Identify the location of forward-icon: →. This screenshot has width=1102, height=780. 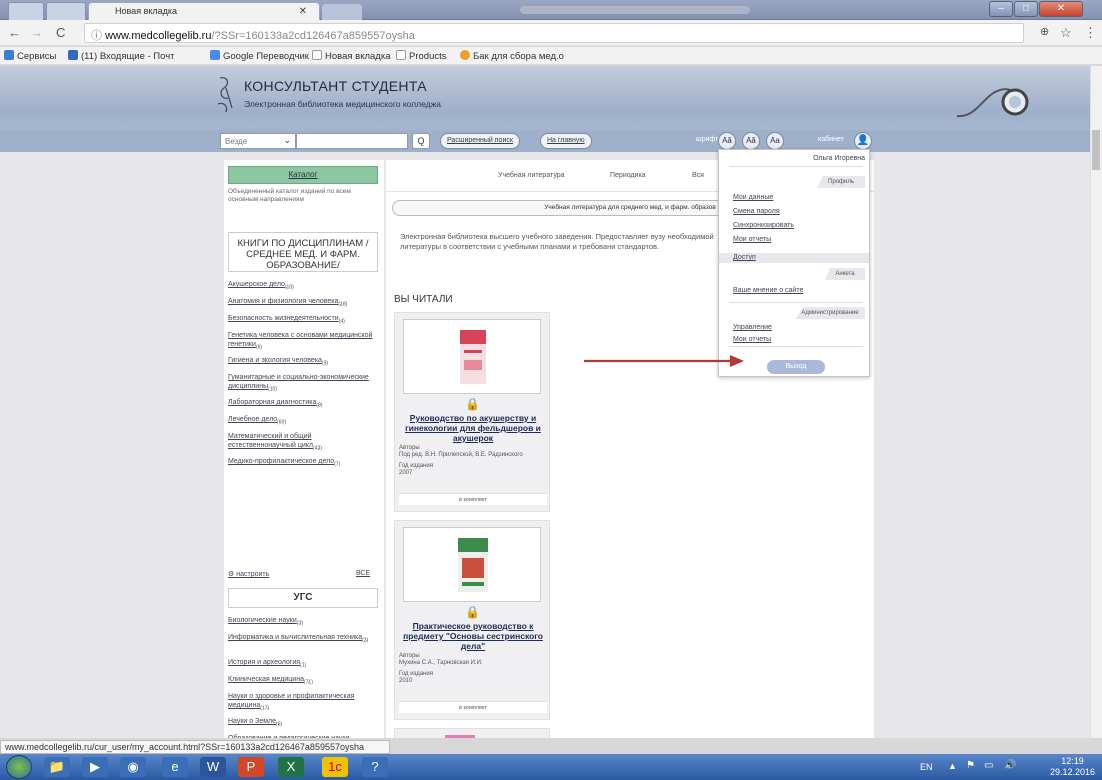
(36, 32).